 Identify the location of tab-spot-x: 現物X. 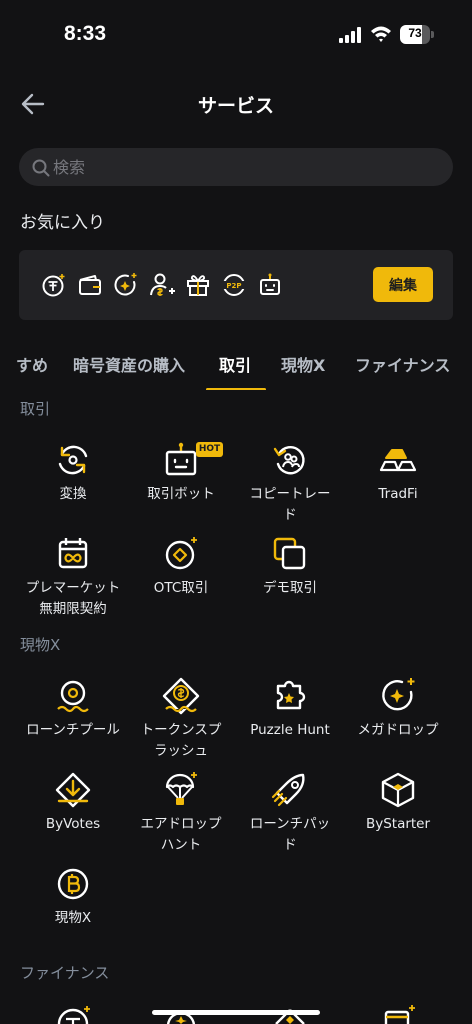
(303, 364).